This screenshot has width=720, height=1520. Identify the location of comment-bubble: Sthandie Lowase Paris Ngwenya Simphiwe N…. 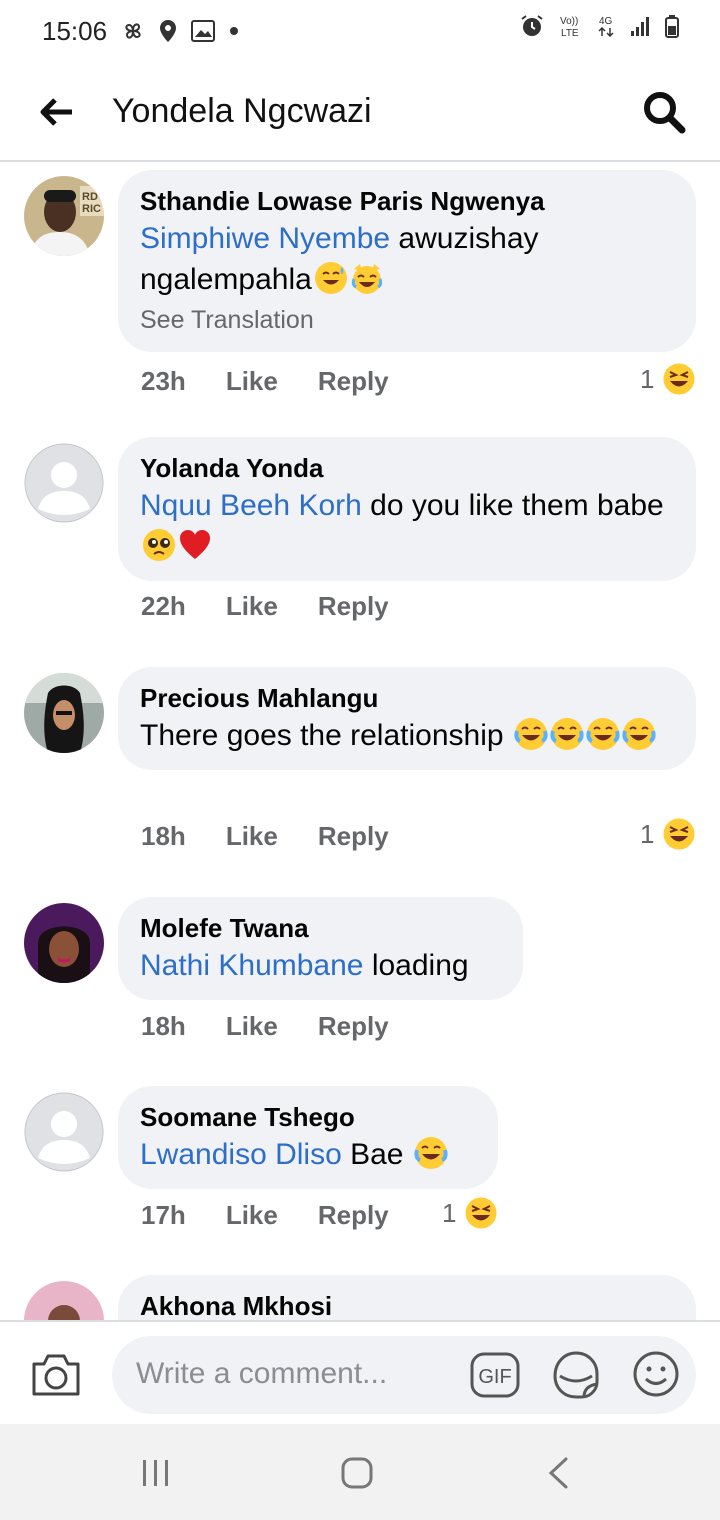
(407, 261).